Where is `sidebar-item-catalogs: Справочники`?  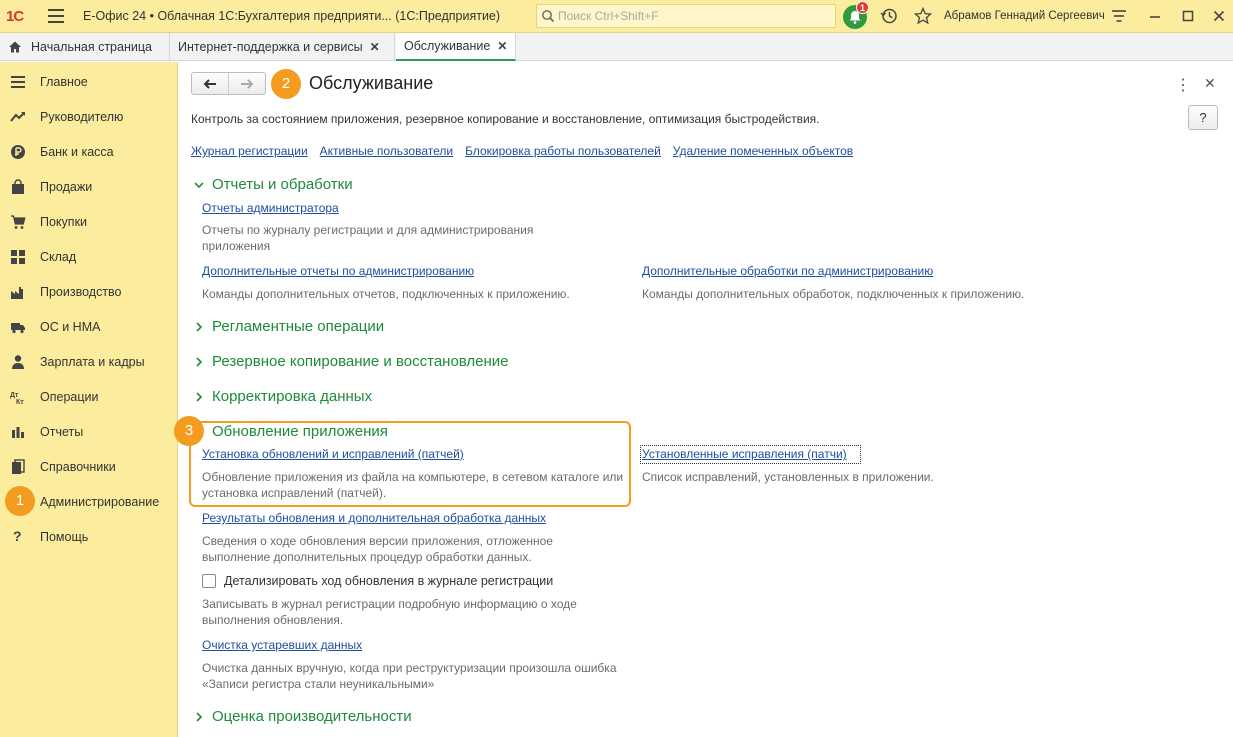 sidebar-item-catalogs: Справочники is located at coordinates (89, 466).